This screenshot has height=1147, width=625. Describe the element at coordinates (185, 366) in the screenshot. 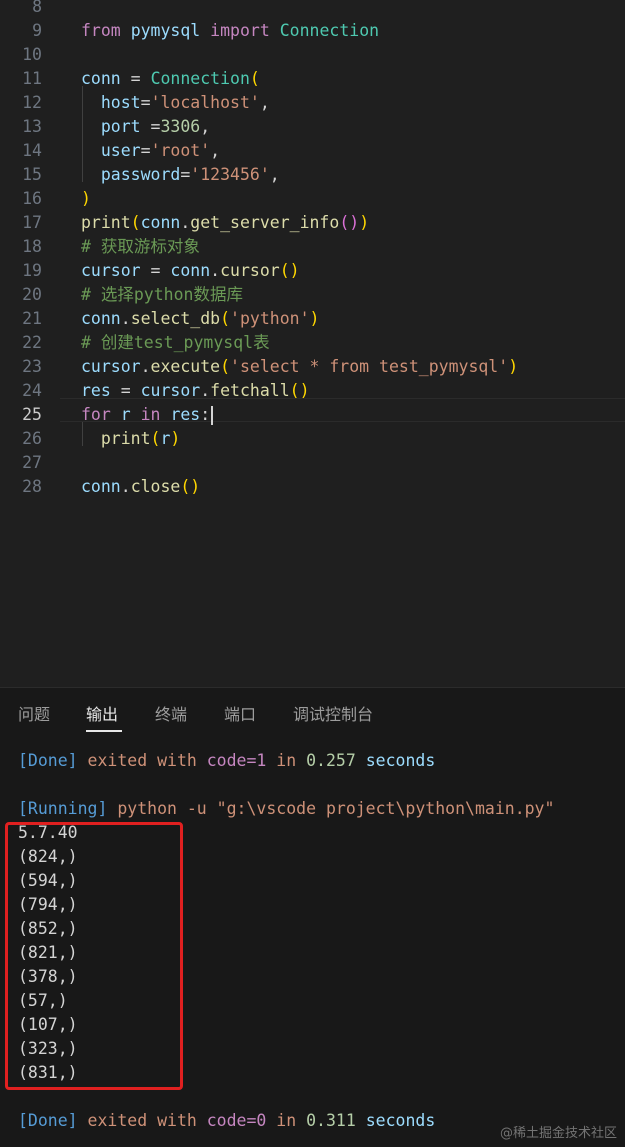

I see `code-token: execute` at that location.